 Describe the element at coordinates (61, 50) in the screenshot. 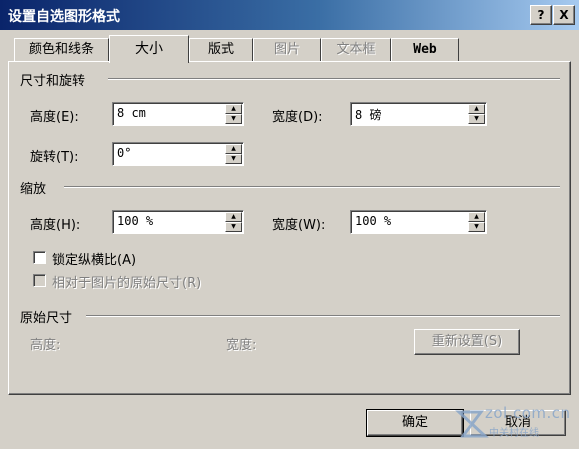

I see `tab-colors-lines: 颜色和线条` at that location.